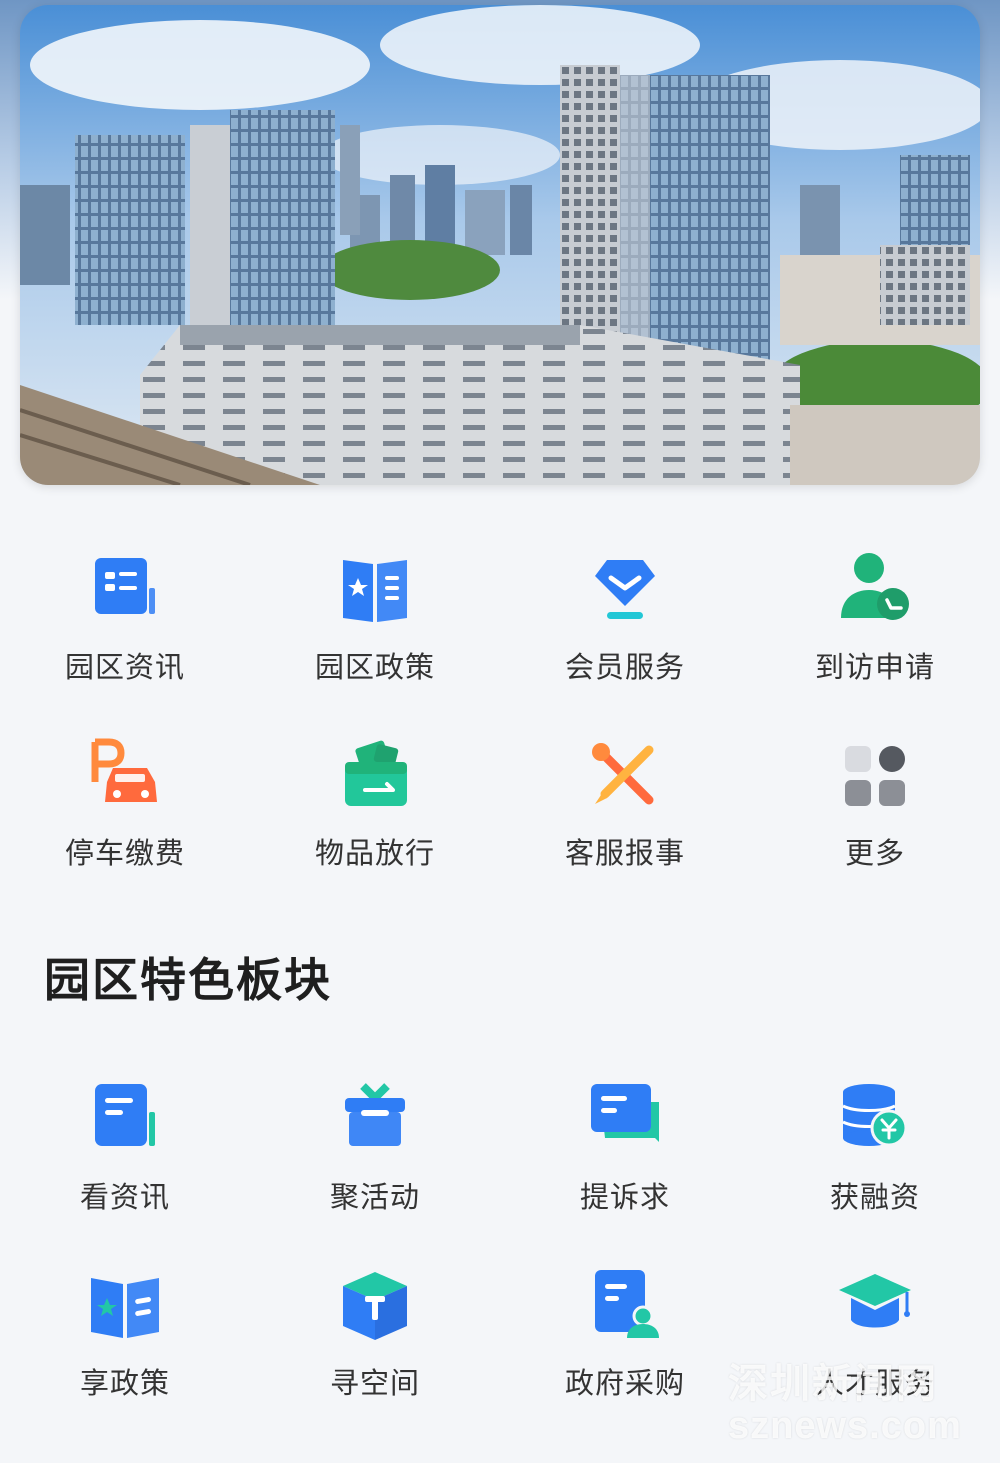 The height and width of the screenshot is (1463, 1000). What do you see at coordinates (375, 1114) in the screenshot?
I see `gift-box-icon` at bounding box center [375, 1114].